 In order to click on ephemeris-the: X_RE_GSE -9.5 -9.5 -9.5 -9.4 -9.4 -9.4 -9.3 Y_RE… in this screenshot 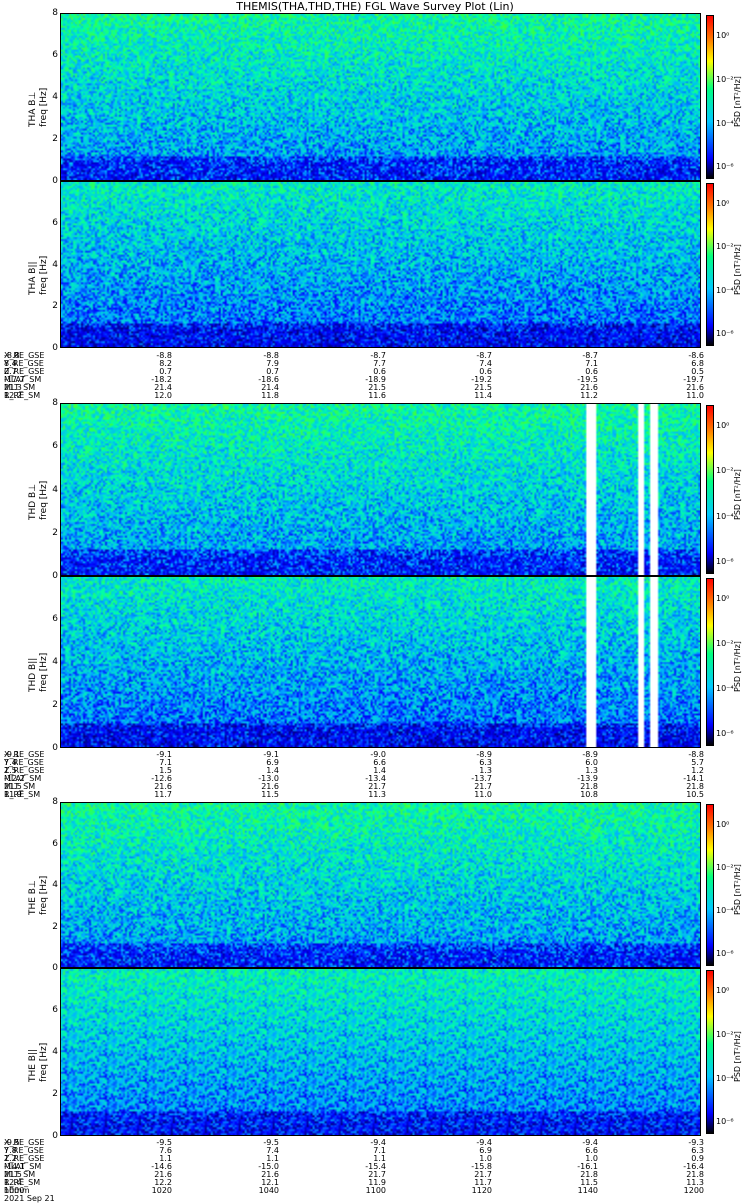, I will do `click(354, 1170)`.